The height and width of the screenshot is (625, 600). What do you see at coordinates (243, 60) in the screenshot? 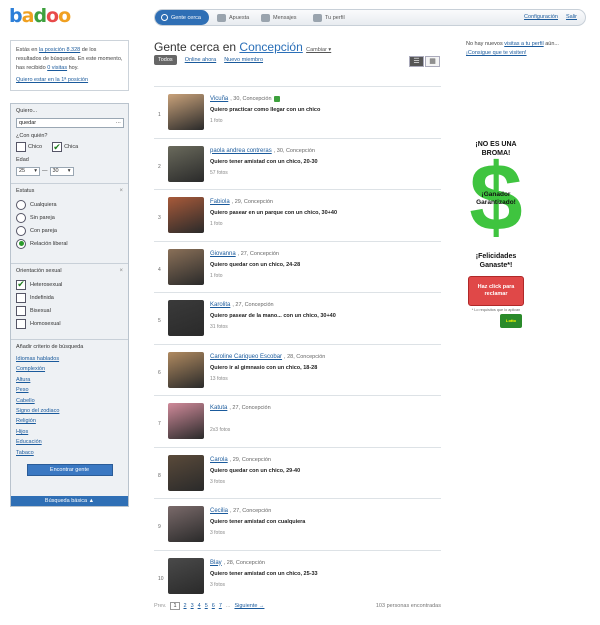
I see `filter-new: Nuevo miembro` at bounding box center [243, 60].